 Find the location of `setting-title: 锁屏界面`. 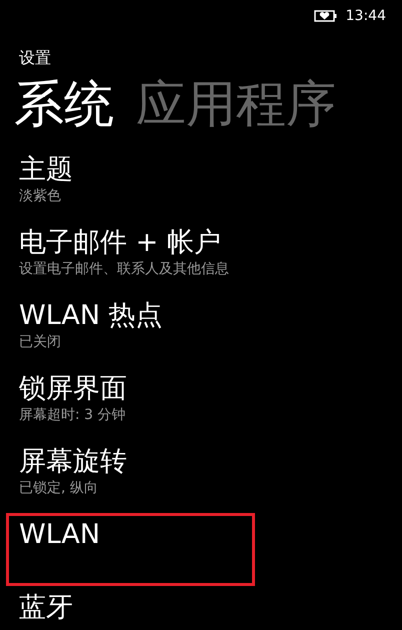

setting-title: 锁屏界面 is located at coordinates (135, 389).